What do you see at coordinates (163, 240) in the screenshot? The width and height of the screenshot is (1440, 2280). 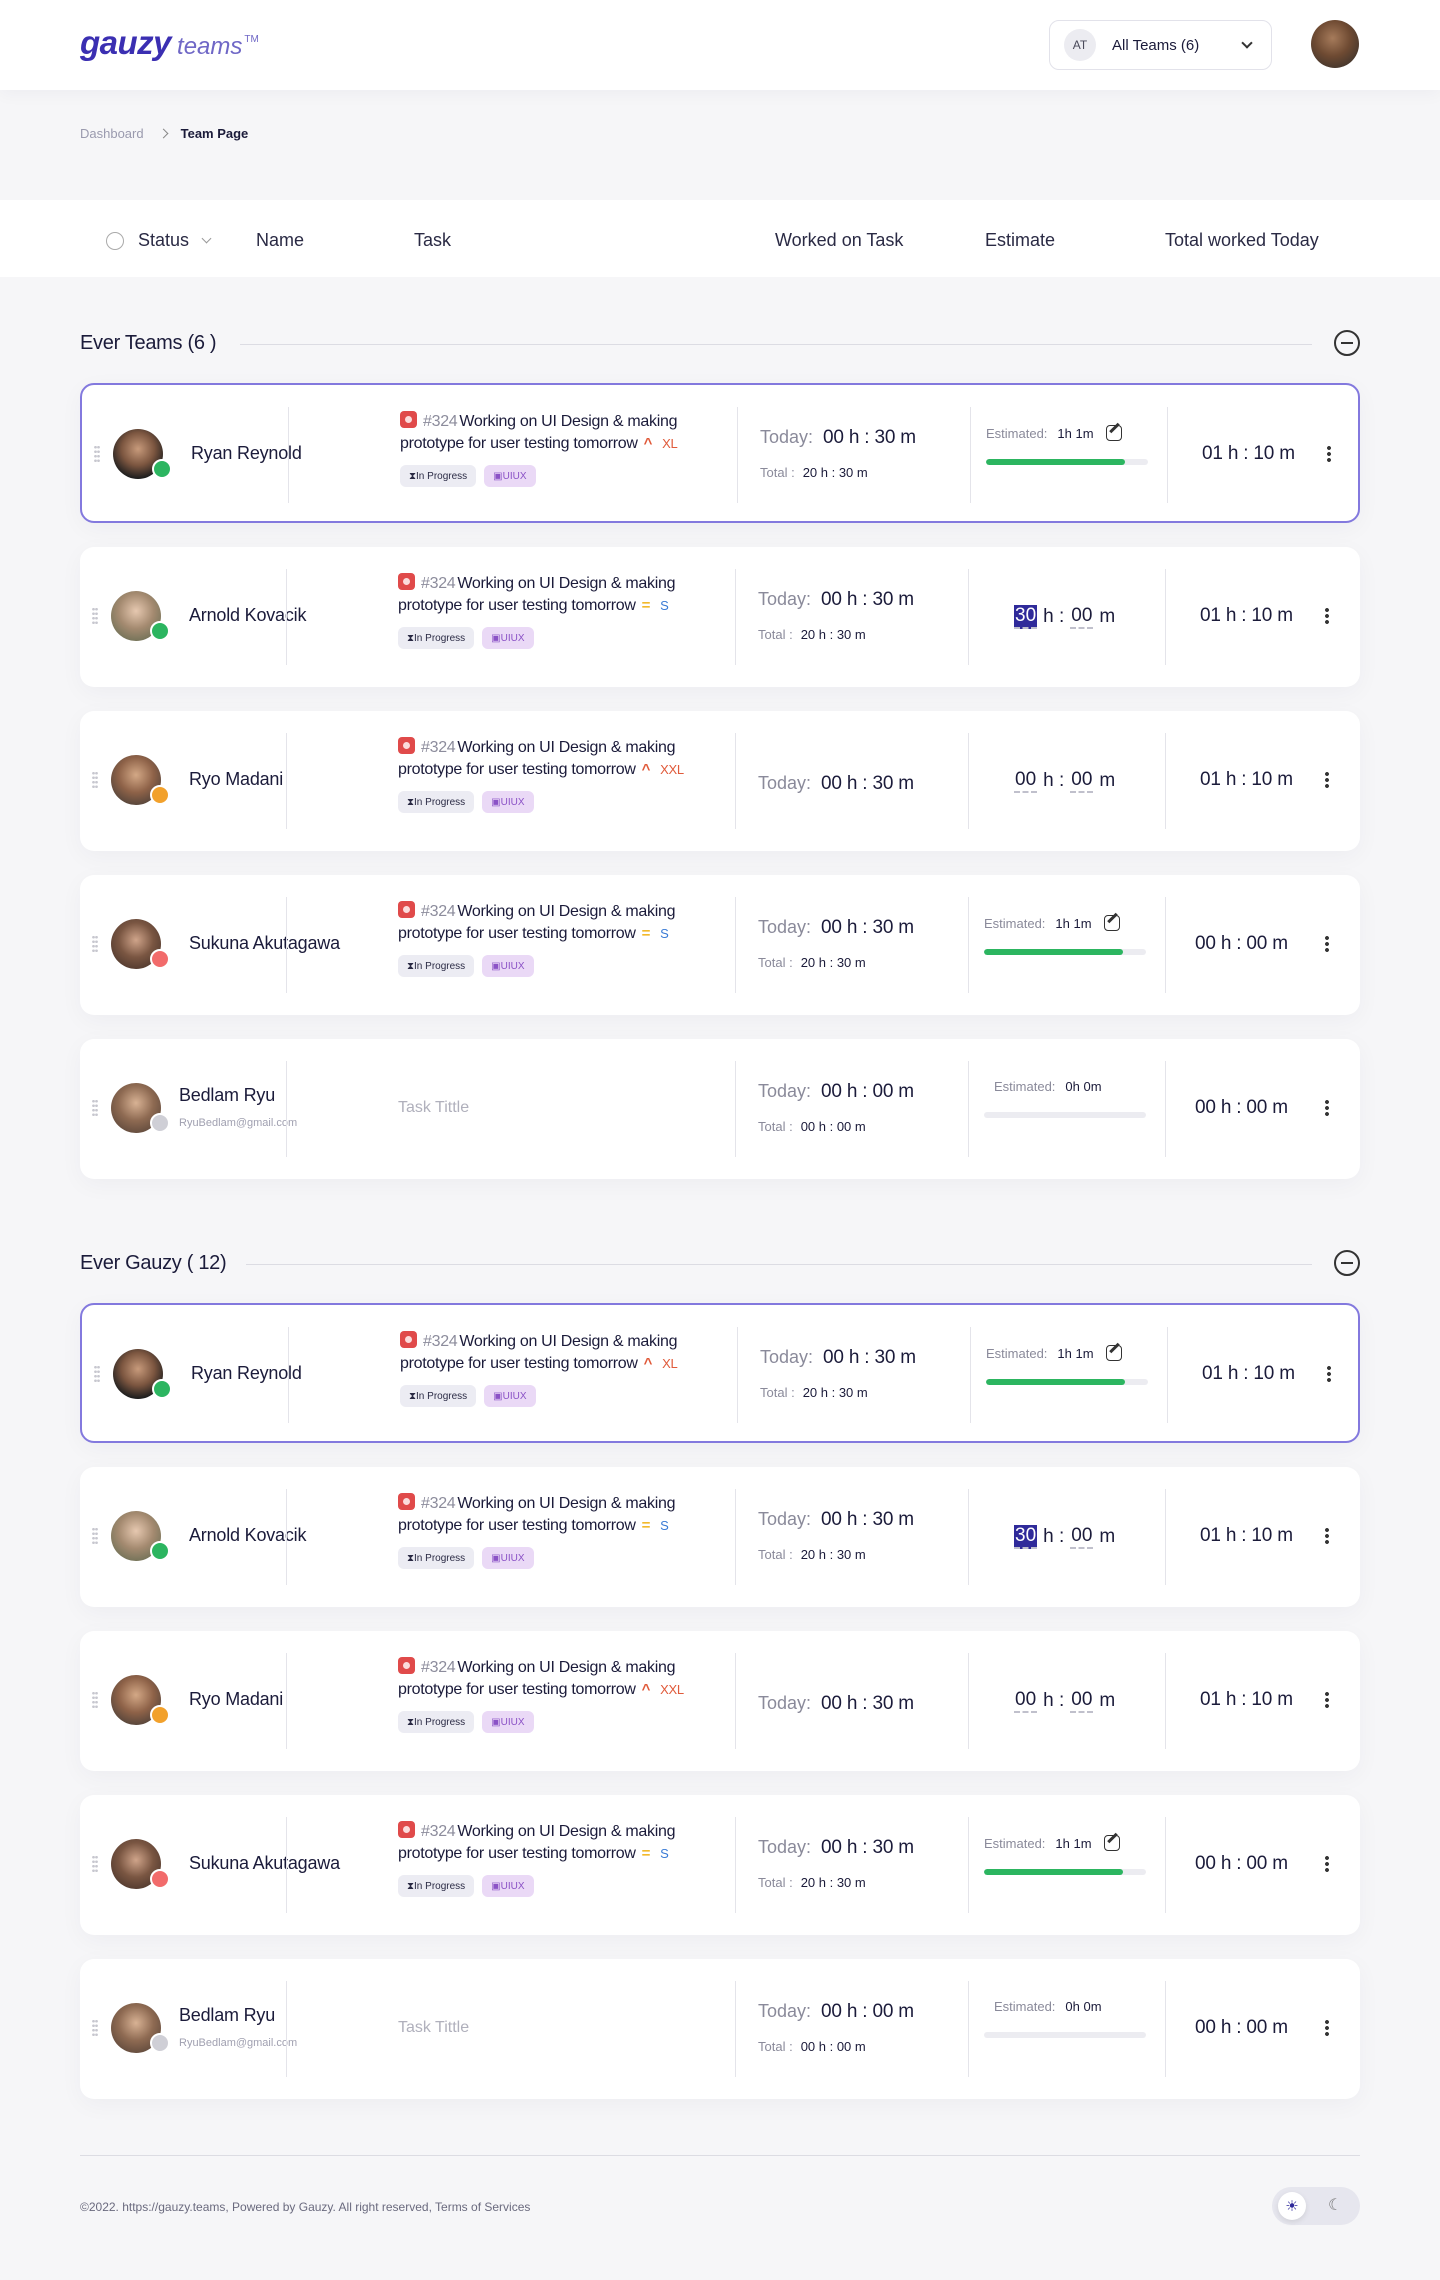 I see `column-status: Status` at bounding box center [163, 240].